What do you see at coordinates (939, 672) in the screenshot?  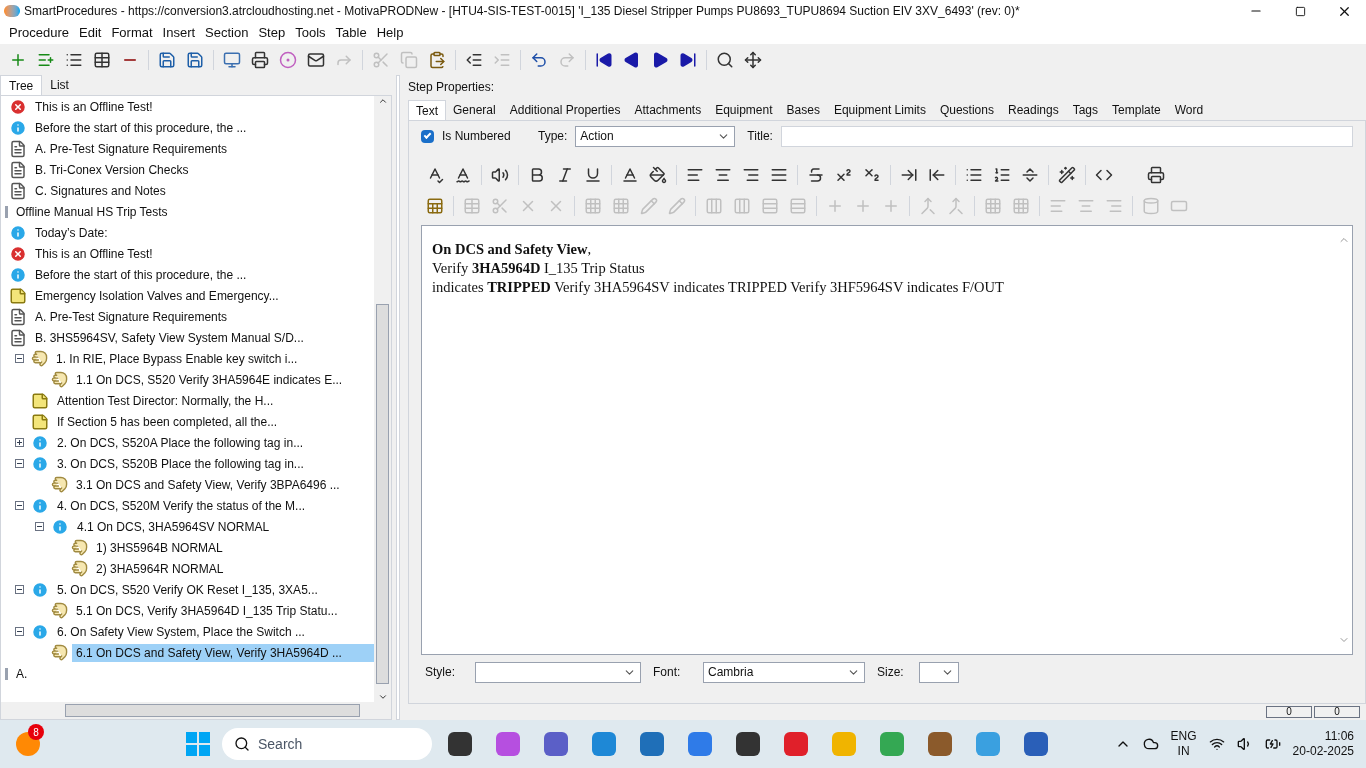 I see `size-dropdown` at bounding box center [939, 672].